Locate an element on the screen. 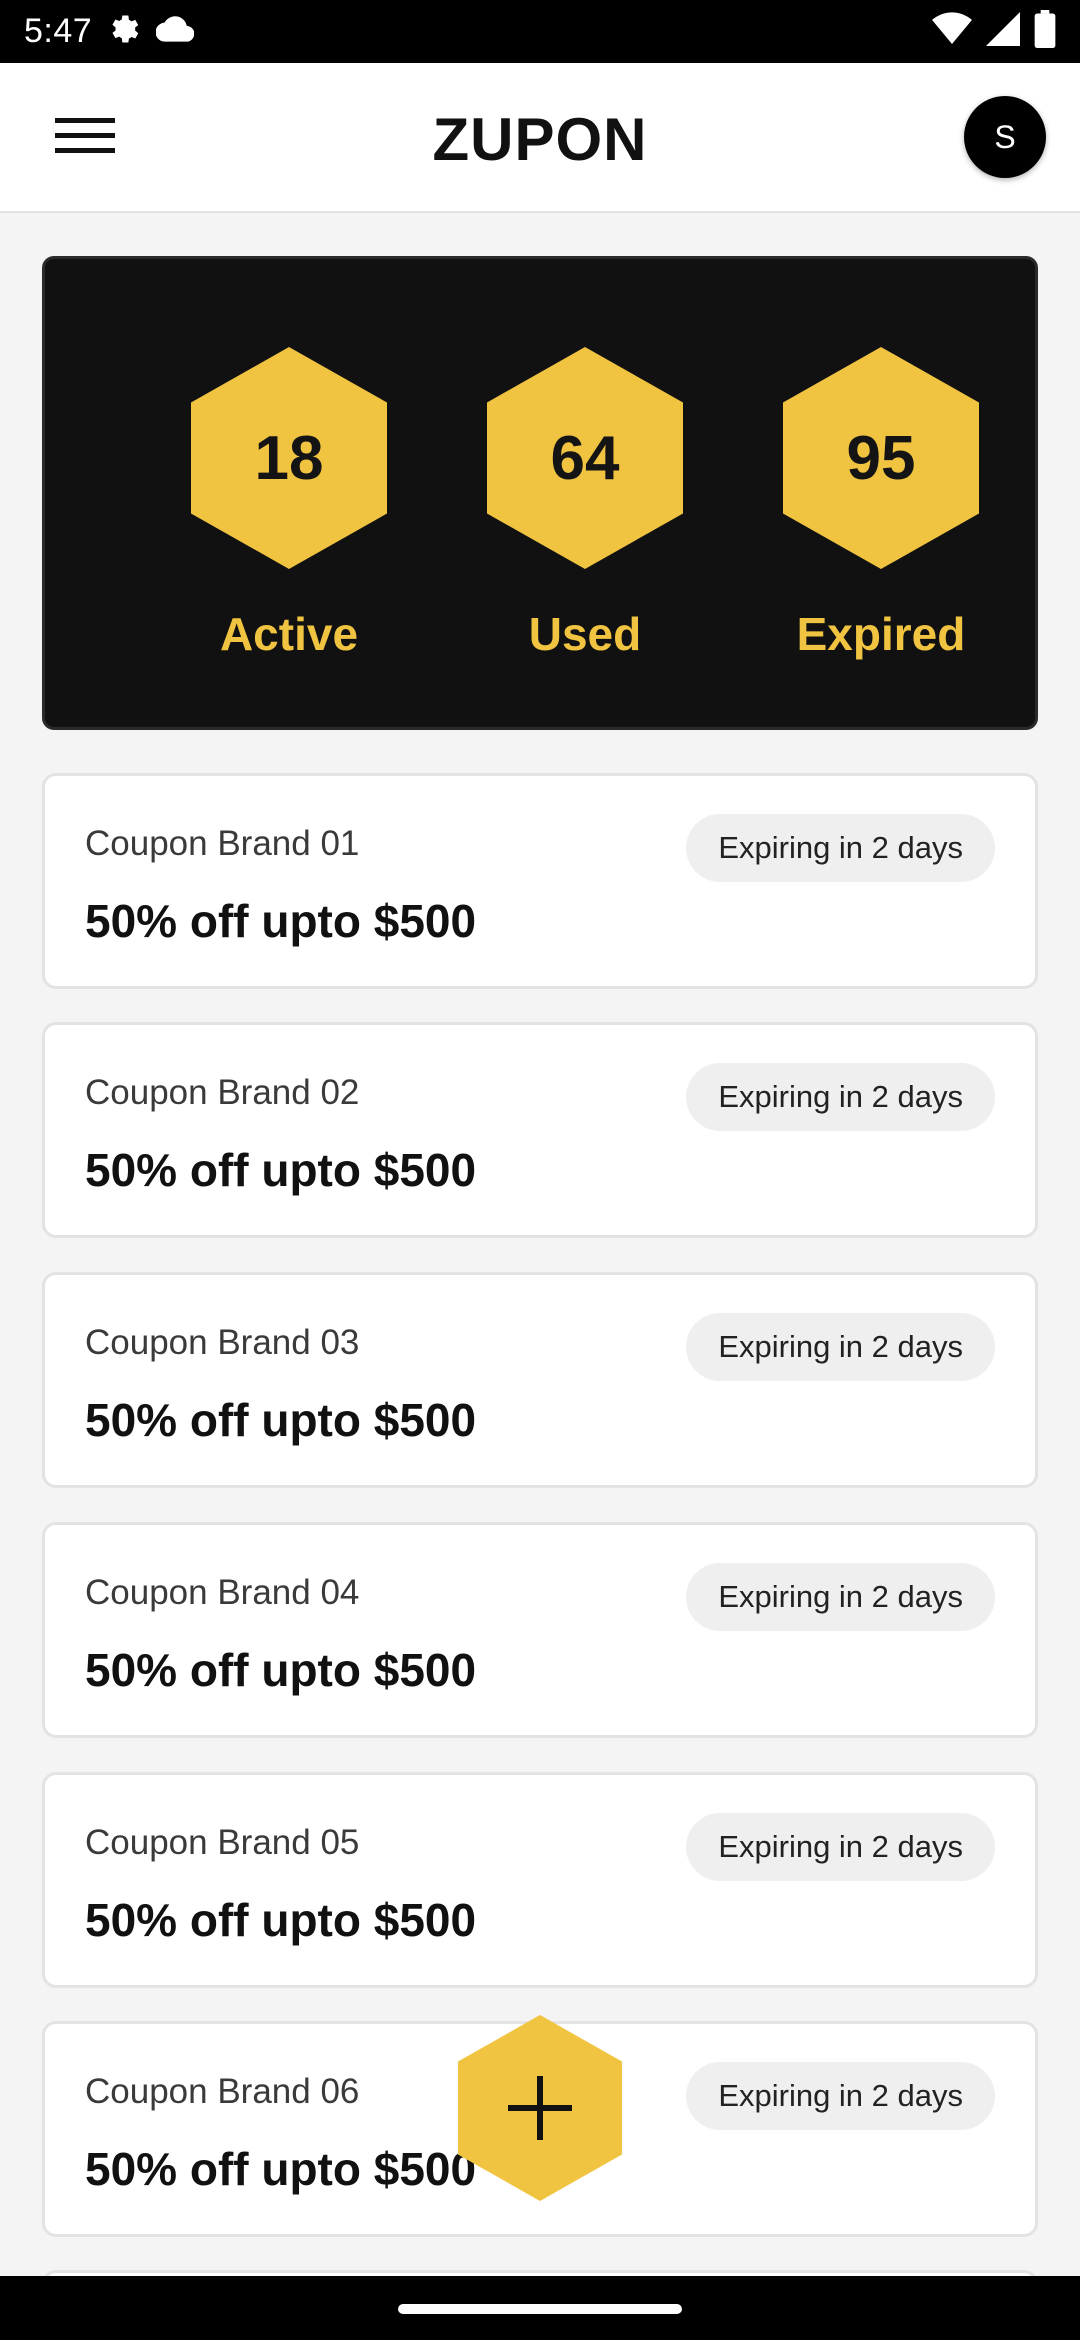 This screenshot has height=2340, width=1080. coupon-brand: Coupon Brand 02 is located at coordinates (222, 1092).